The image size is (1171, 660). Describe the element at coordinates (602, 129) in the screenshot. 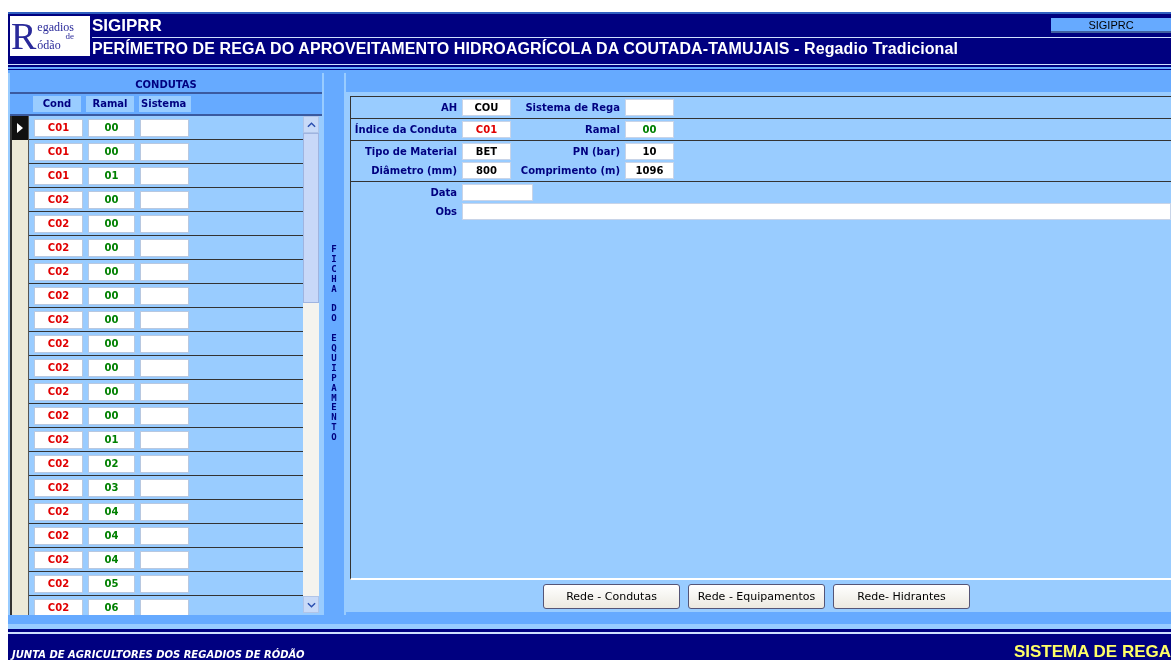

I see `field-label: Ramal` at that location.